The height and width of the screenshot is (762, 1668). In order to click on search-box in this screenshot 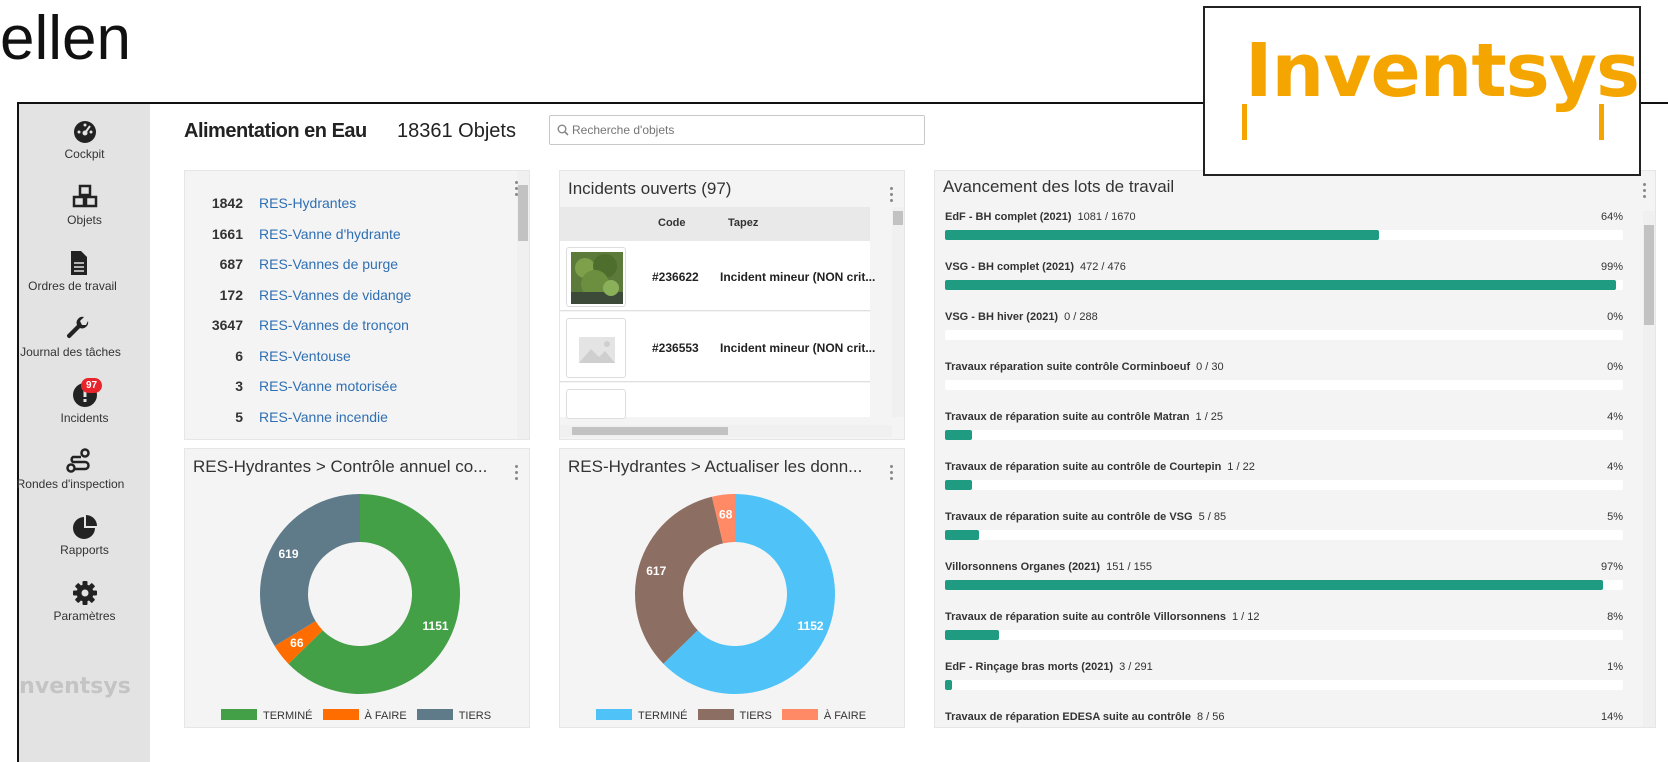, I will do `click(737, 130)`.